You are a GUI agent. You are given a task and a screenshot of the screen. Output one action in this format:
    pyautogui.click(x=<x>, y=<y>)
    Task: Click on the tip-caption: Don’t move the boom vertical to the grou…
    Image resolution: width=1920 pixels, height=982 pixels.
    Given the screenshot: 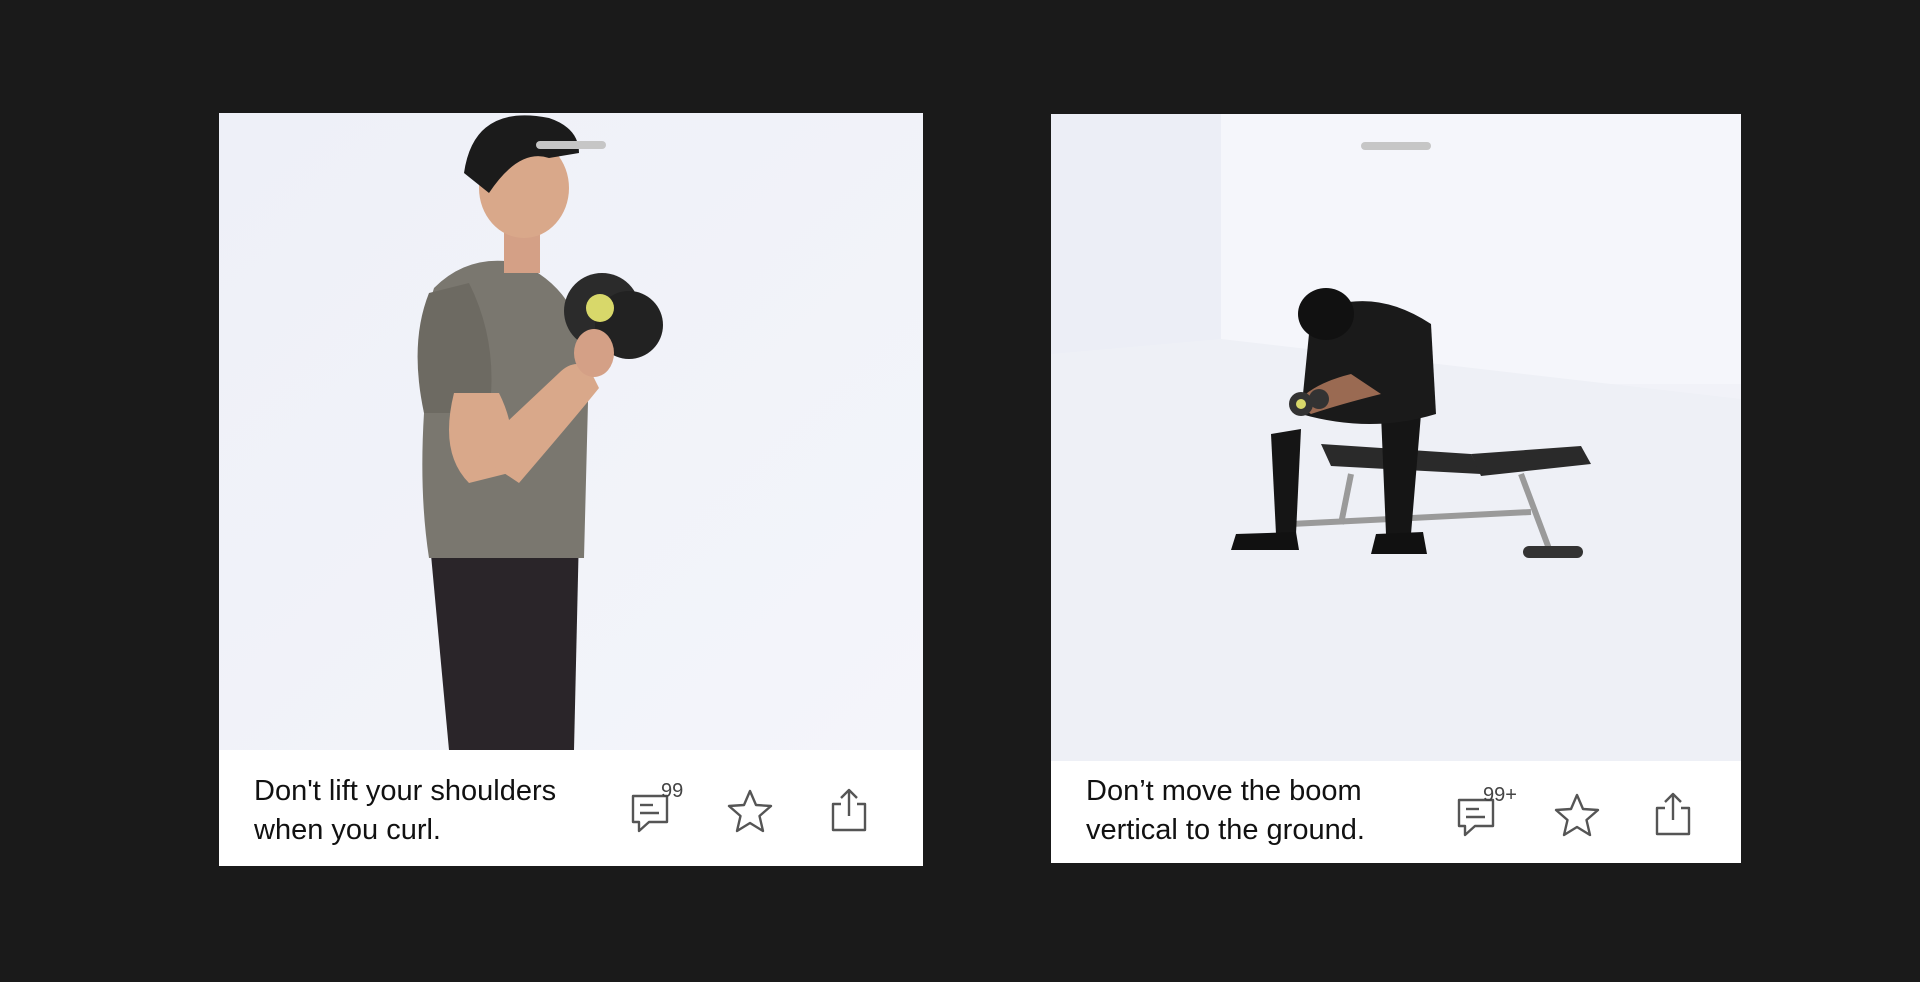 What is the action you would take?
    pyautogui.click(x=1261, y=811)
    